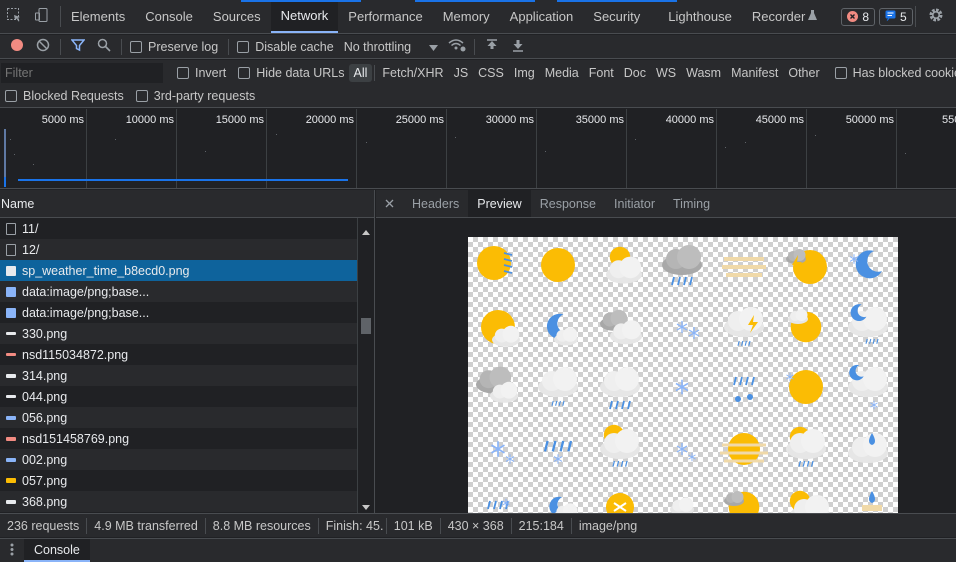 The image size is (956, 562). Describe the element at coordinates (491, 73) in the screenshot. I see `type-filter-css: CSS` at that location.